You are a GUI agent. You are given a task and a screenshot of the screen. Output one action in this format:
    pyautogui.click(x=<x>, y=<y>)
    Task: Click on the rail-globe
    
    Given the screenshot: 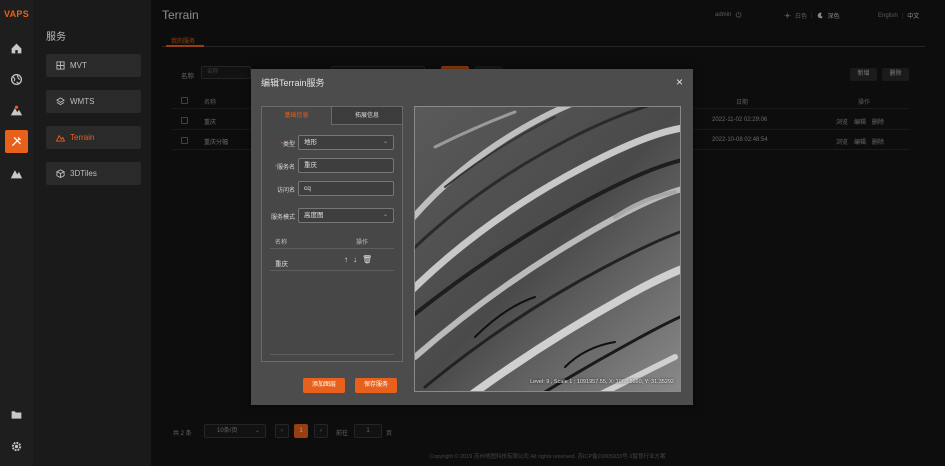 What is the action you would take?
    pyautogui.click(x=16, y=79)
    